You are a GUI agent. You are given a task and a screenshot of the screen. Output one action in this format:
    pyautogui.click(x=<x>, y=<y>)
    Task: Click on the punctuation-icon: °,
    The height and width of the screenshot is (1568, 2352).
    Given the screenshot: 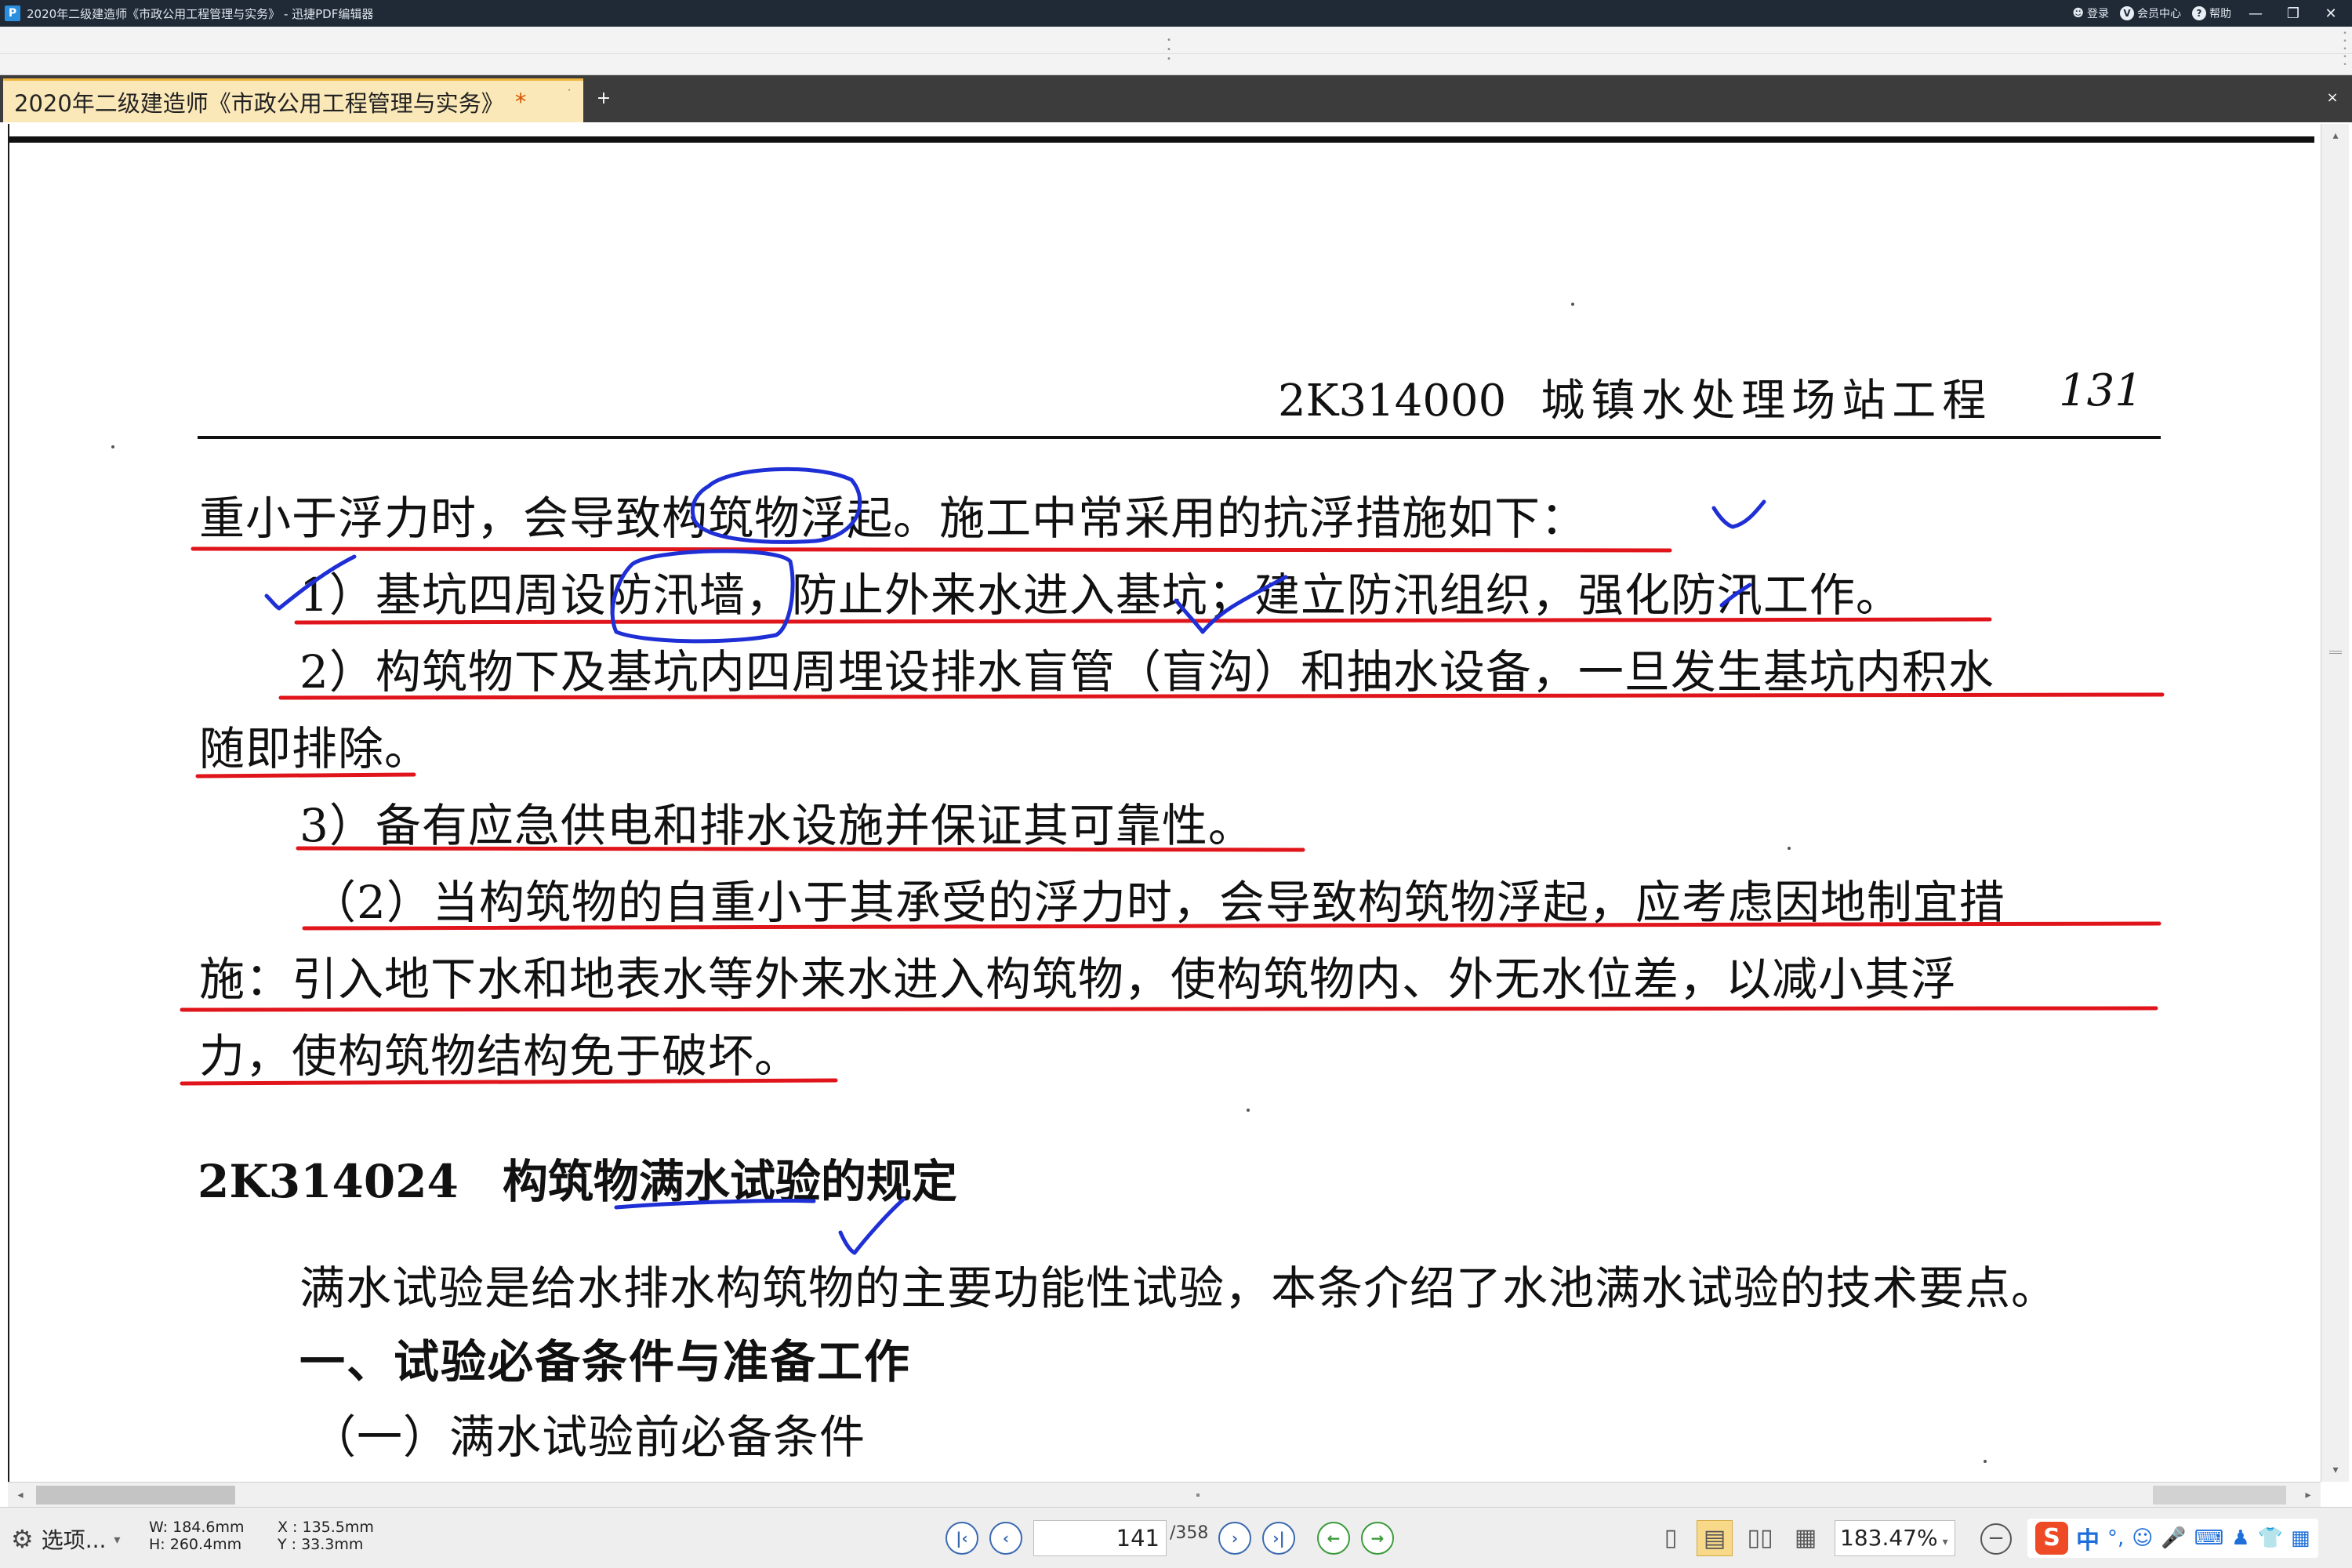 What is the action you would take?
    pyautogui.click(x=2115, y=1538)
    